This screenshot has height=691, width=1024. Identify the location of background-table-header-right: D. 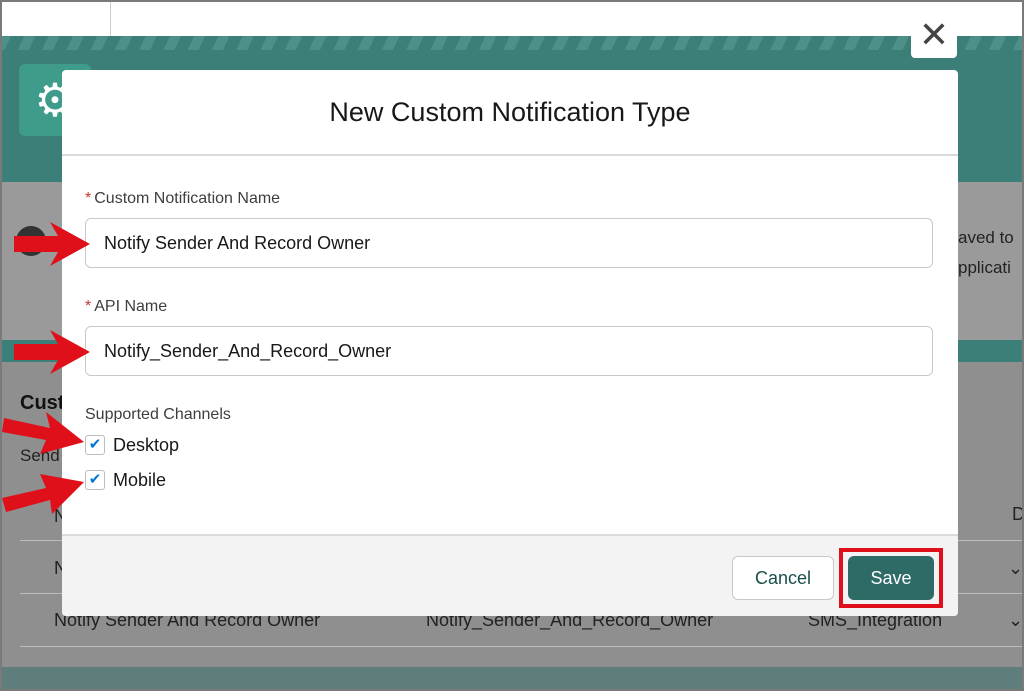
(1018, 514).